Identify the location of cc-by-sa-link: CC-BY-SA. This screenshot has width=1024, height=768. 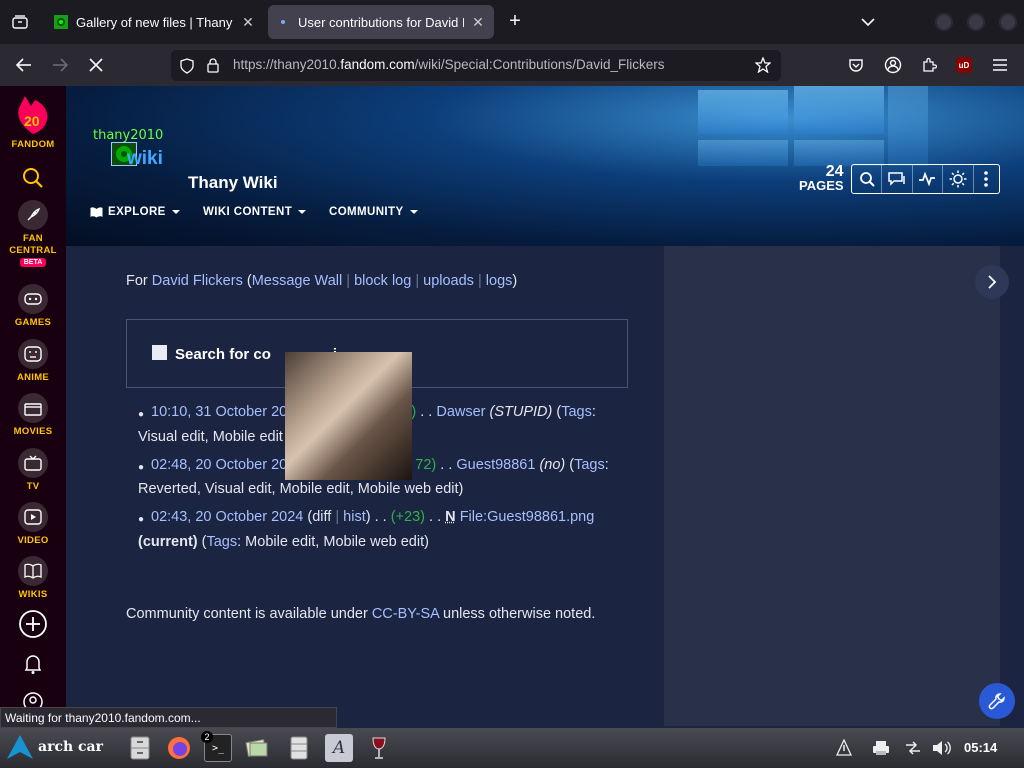
(405, 614).